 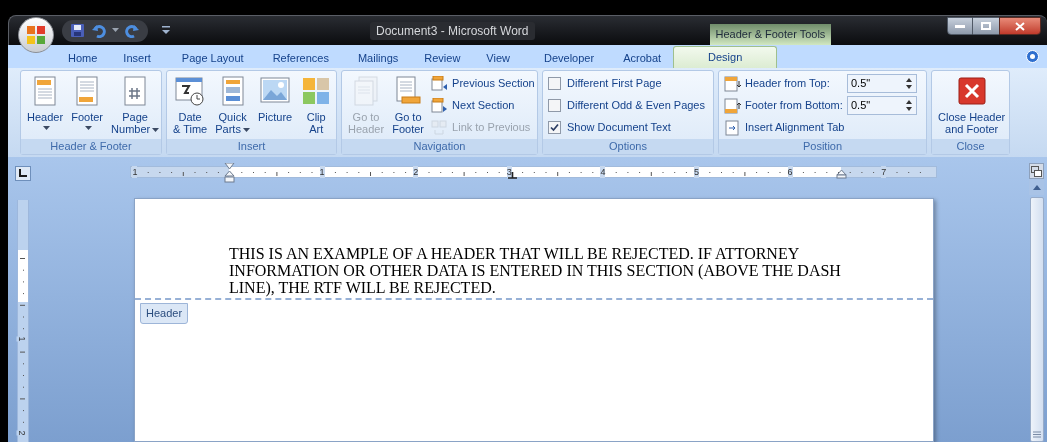 I want to click on maximize-icon, so click(x=986, y=26).